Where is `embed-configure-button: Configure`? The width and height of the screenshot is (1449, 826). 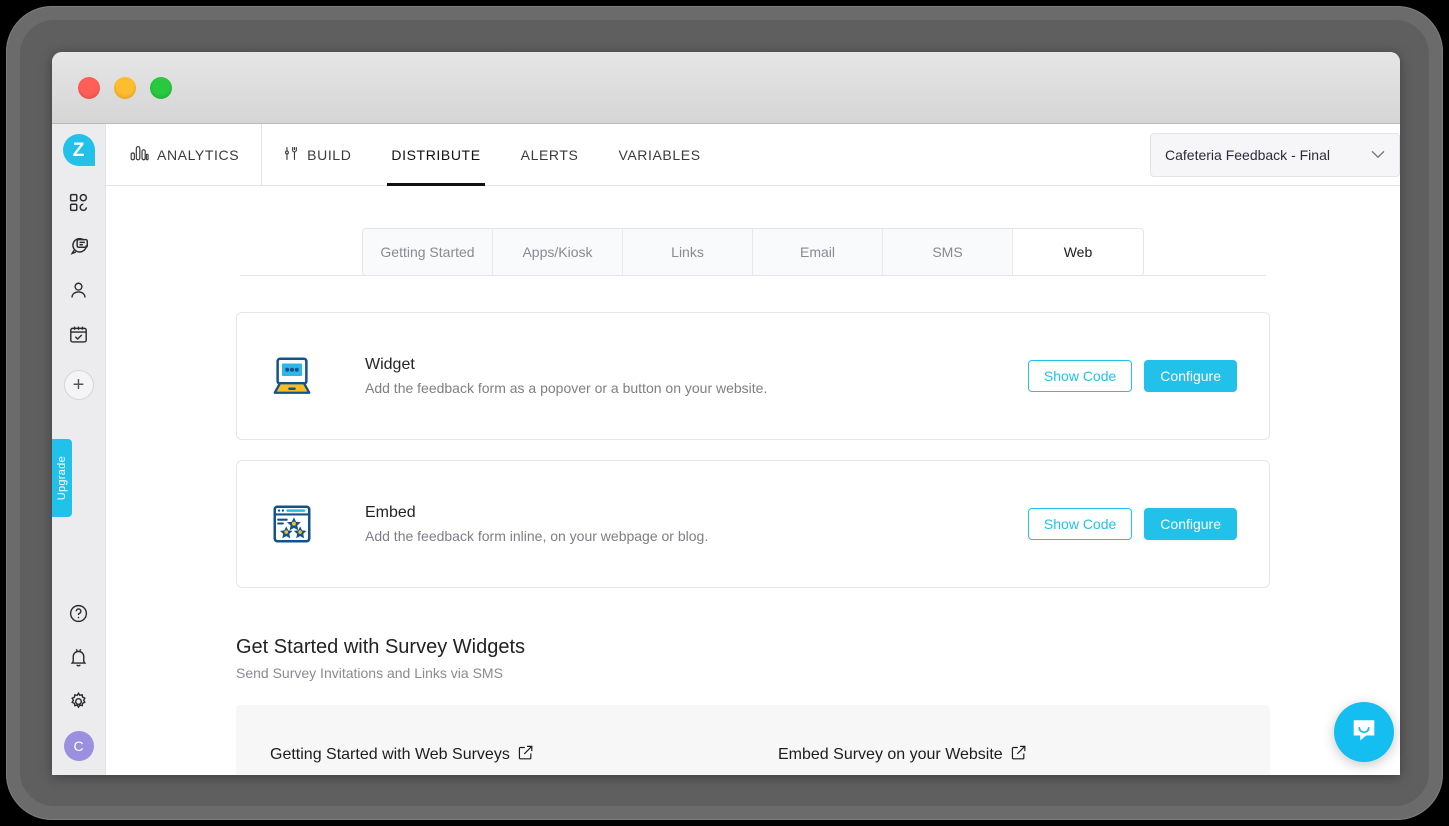 embed-configure-button: Configure is located at coordinates (1190, 524).